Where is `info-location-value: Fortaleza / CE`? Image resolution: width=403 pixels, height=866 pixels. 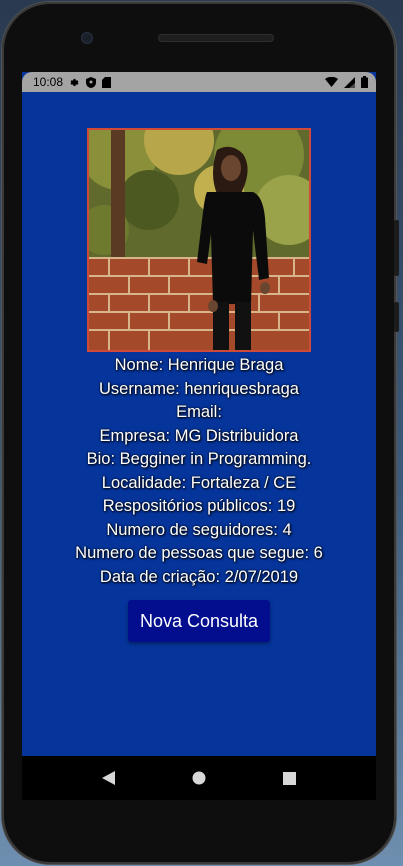 info-location-value: Fortaleza / CE is located at coordinates (243, 482).